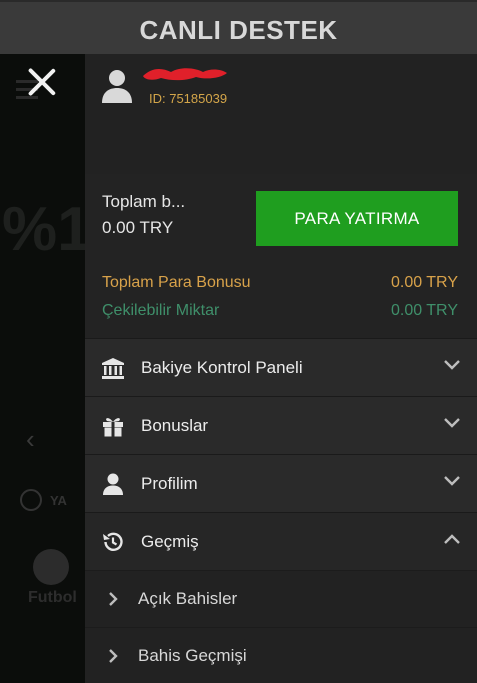 The width and height of the screenshot is (477, 683). What do you see at coordinates (51, 567) in the screenshot?
I see `football-icon` at bounding box center [51, 567].